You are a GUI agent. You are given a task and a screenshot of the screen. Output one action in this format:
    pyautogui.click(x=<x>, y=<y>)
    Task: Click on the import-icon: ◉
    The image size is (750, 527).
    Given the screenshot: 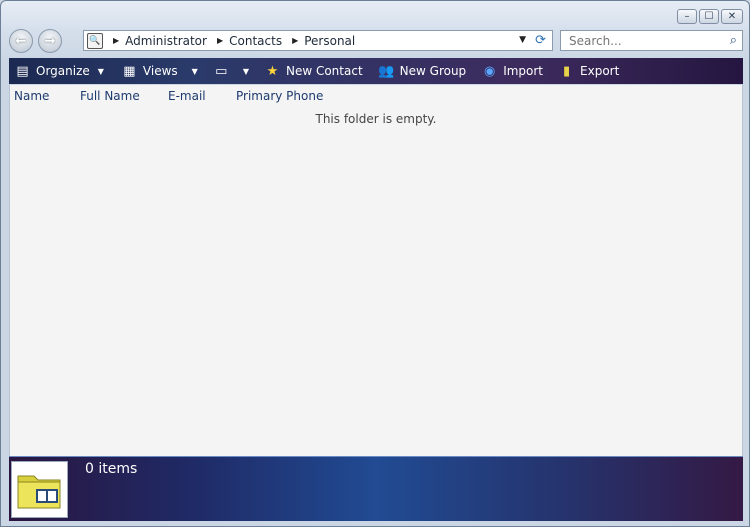 What is the action you would take?
    pyautogui.click(x=490, y=71)
    